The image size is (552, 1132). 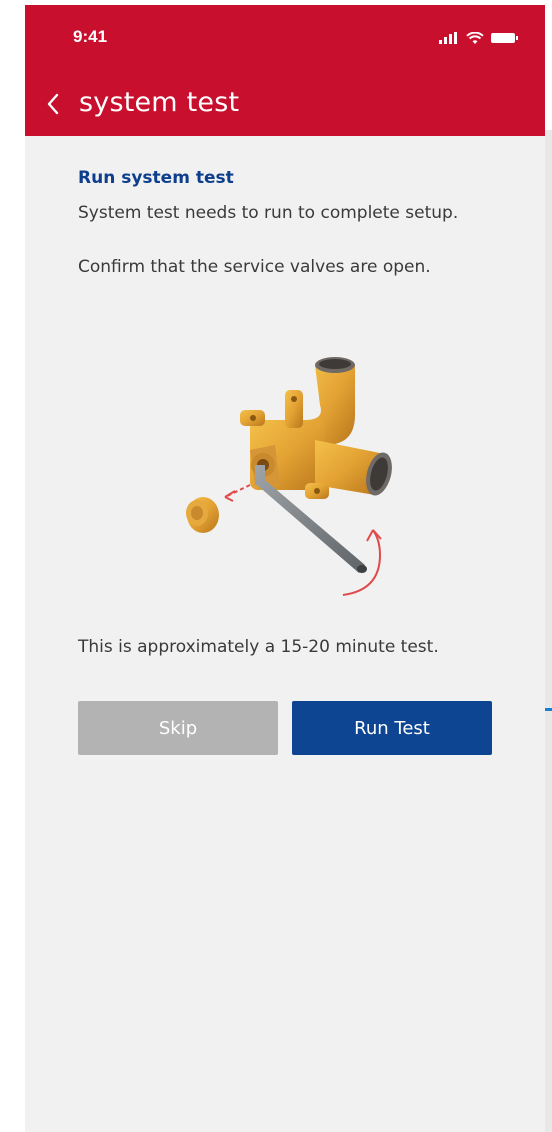 What do you see at coordinates (285, 105) in the screenshot?
I see `navigation-bar: system test` at bounding box center [285, 105].